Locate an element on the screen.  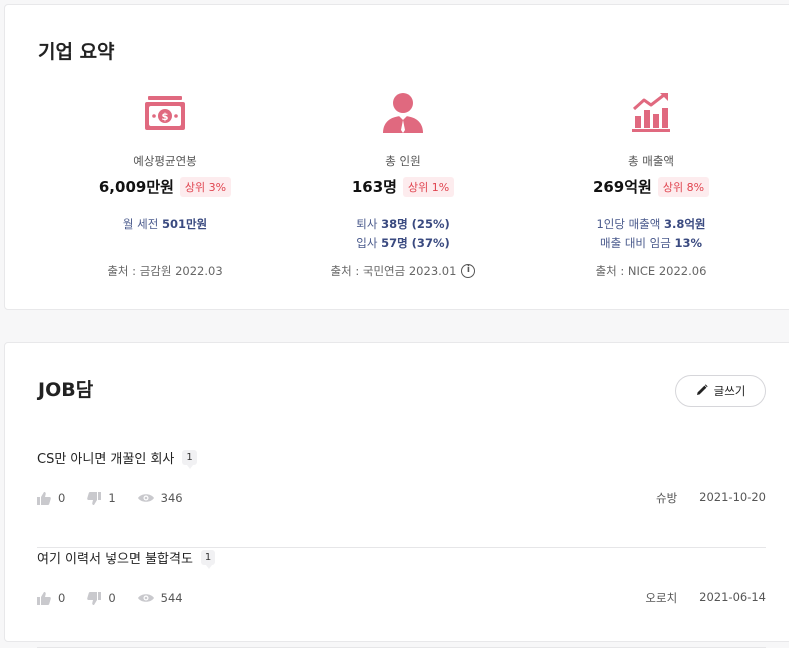
join-row: 입사 57명 (37%) is located at coordinates (403, 243).